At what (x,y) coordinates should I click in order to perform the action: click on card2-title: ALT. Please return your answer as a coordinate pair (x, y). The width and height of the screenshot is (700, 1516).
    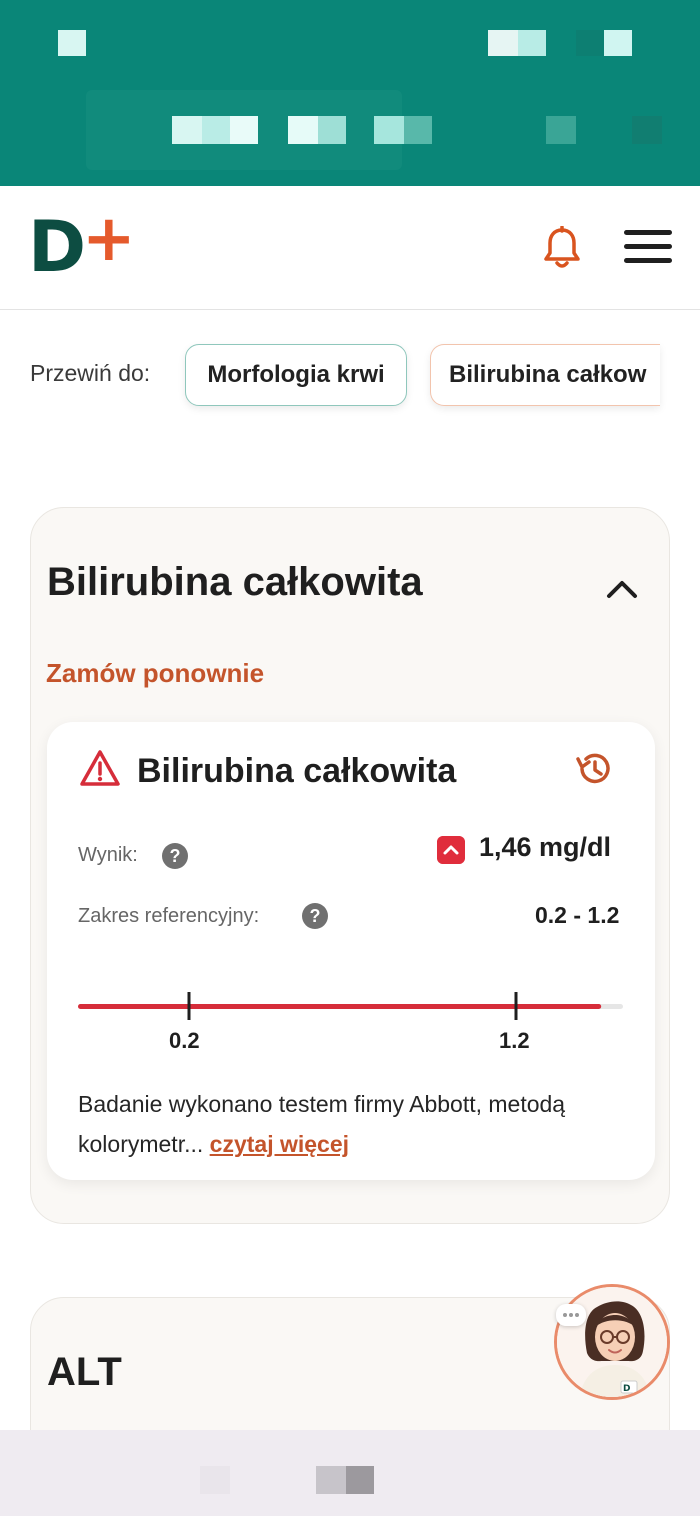
    Looking at the image, I should click on (84, 1372).